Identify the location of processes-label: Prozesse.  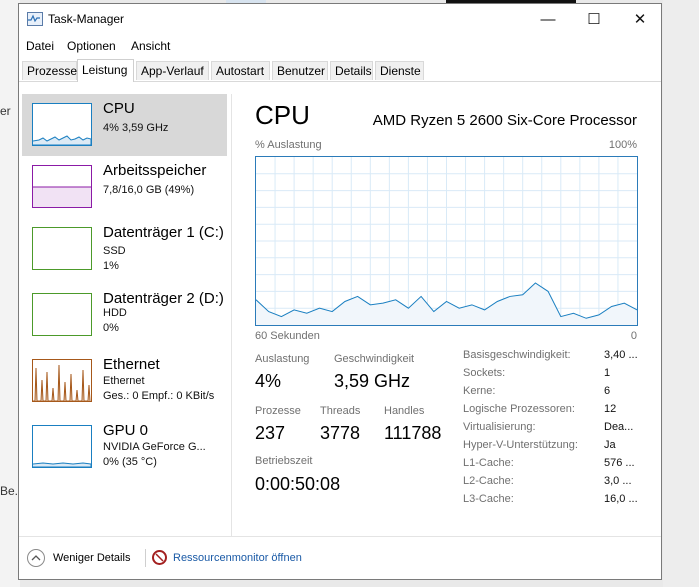
(278, 411).